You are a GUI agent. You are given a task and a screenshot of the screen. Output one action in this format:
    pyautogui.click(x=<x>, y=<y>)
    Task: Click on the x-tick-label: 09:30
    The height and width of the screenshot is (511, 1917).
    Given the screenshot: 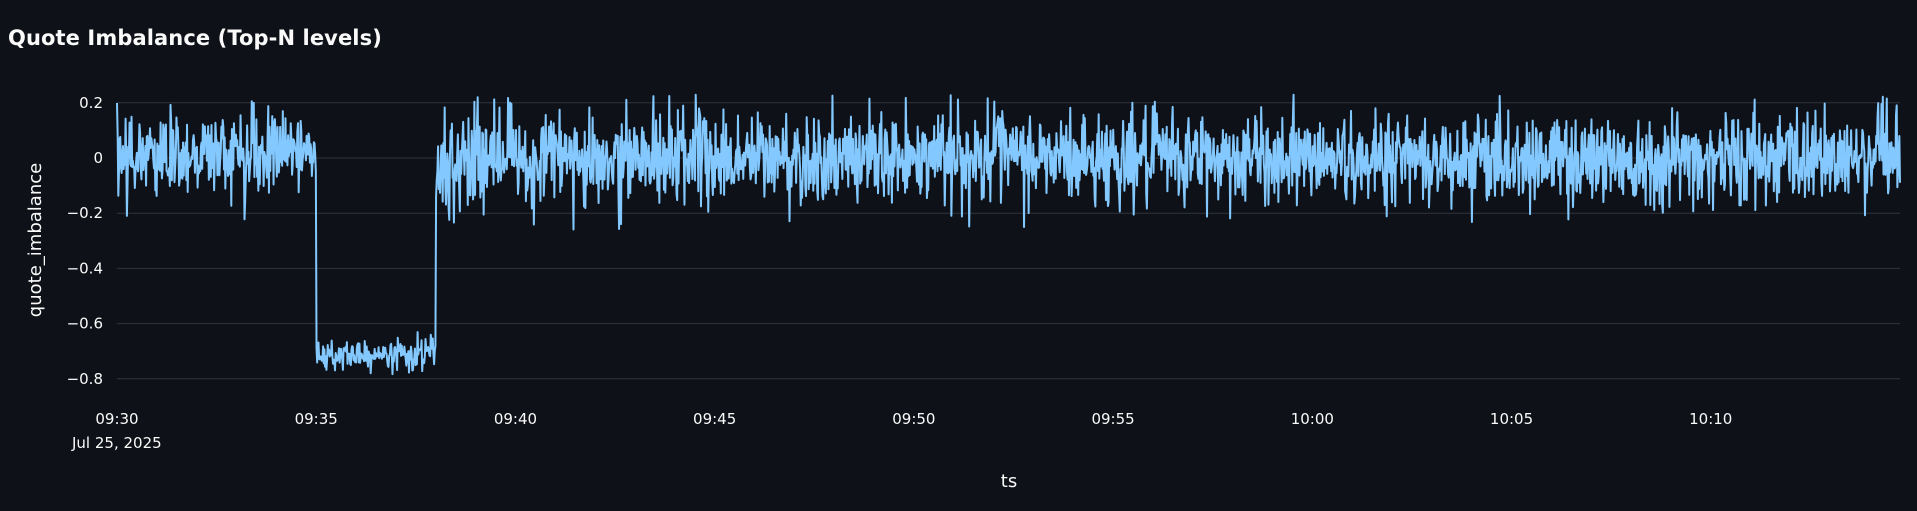 What is the action you would take?
    pyautogui.click(x=116, y=419)
    